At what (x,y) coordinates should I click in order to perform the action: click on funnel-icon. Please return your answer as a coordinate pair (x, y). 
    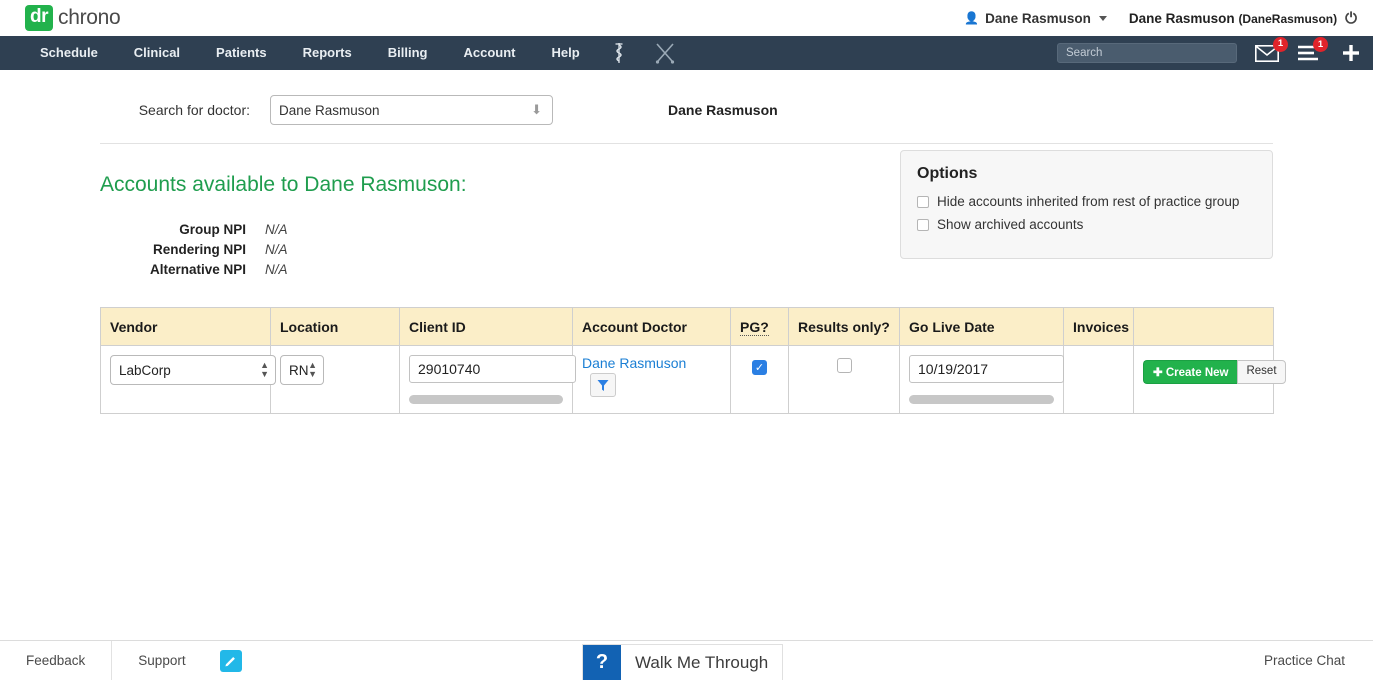
    Looking at the image, I should click on (603, 385).